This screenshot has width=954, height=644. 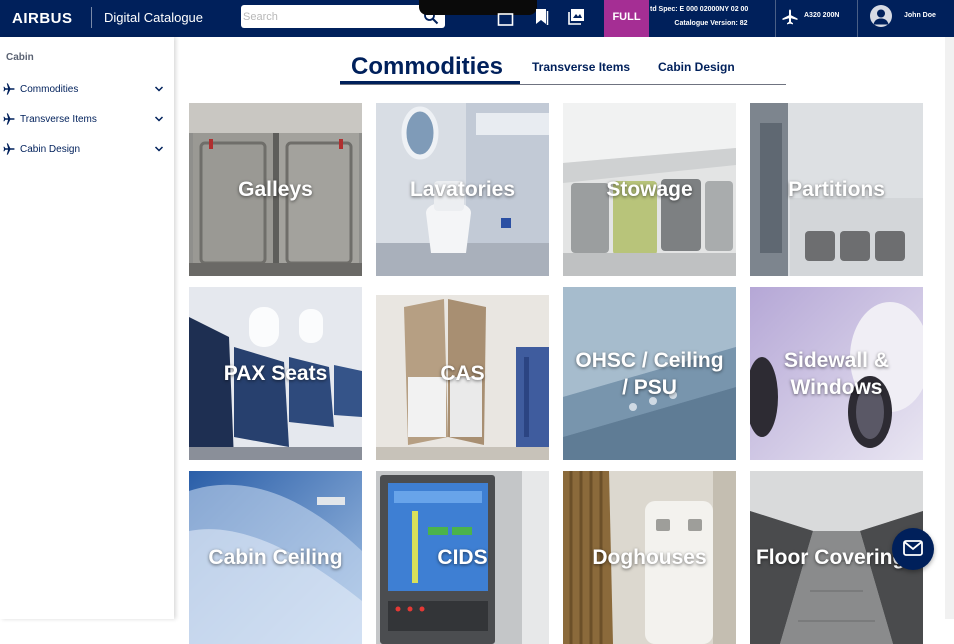 I want to click on tile-doghouses: Doghouses, so click(x=649, y=557).